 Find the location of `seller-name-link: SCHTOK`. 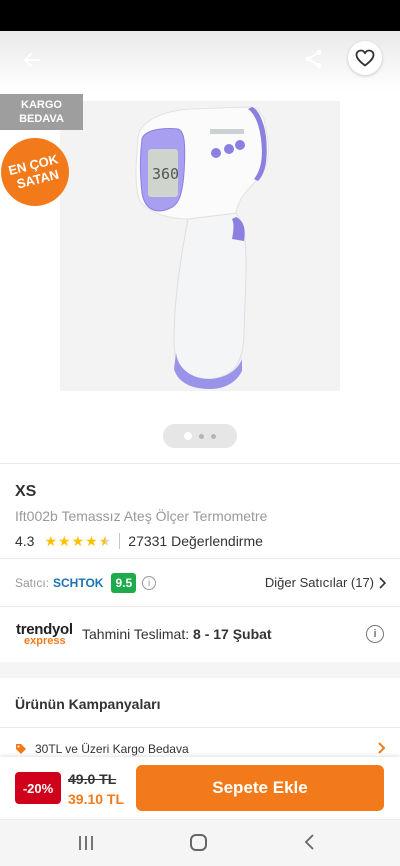

seller-name-link: SCHTOK is located at coordinates (78, 583).